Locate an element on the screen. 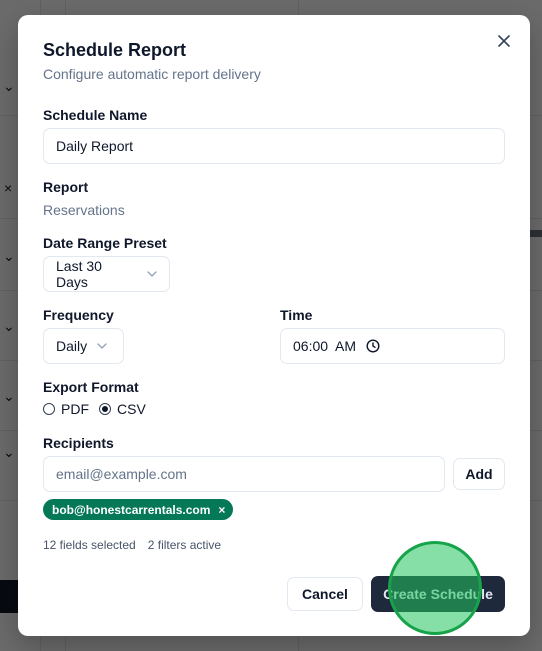 The height and width of the screenshot is (651, 542). time-value: 06:00 AM is located at coordinates (325, 346).